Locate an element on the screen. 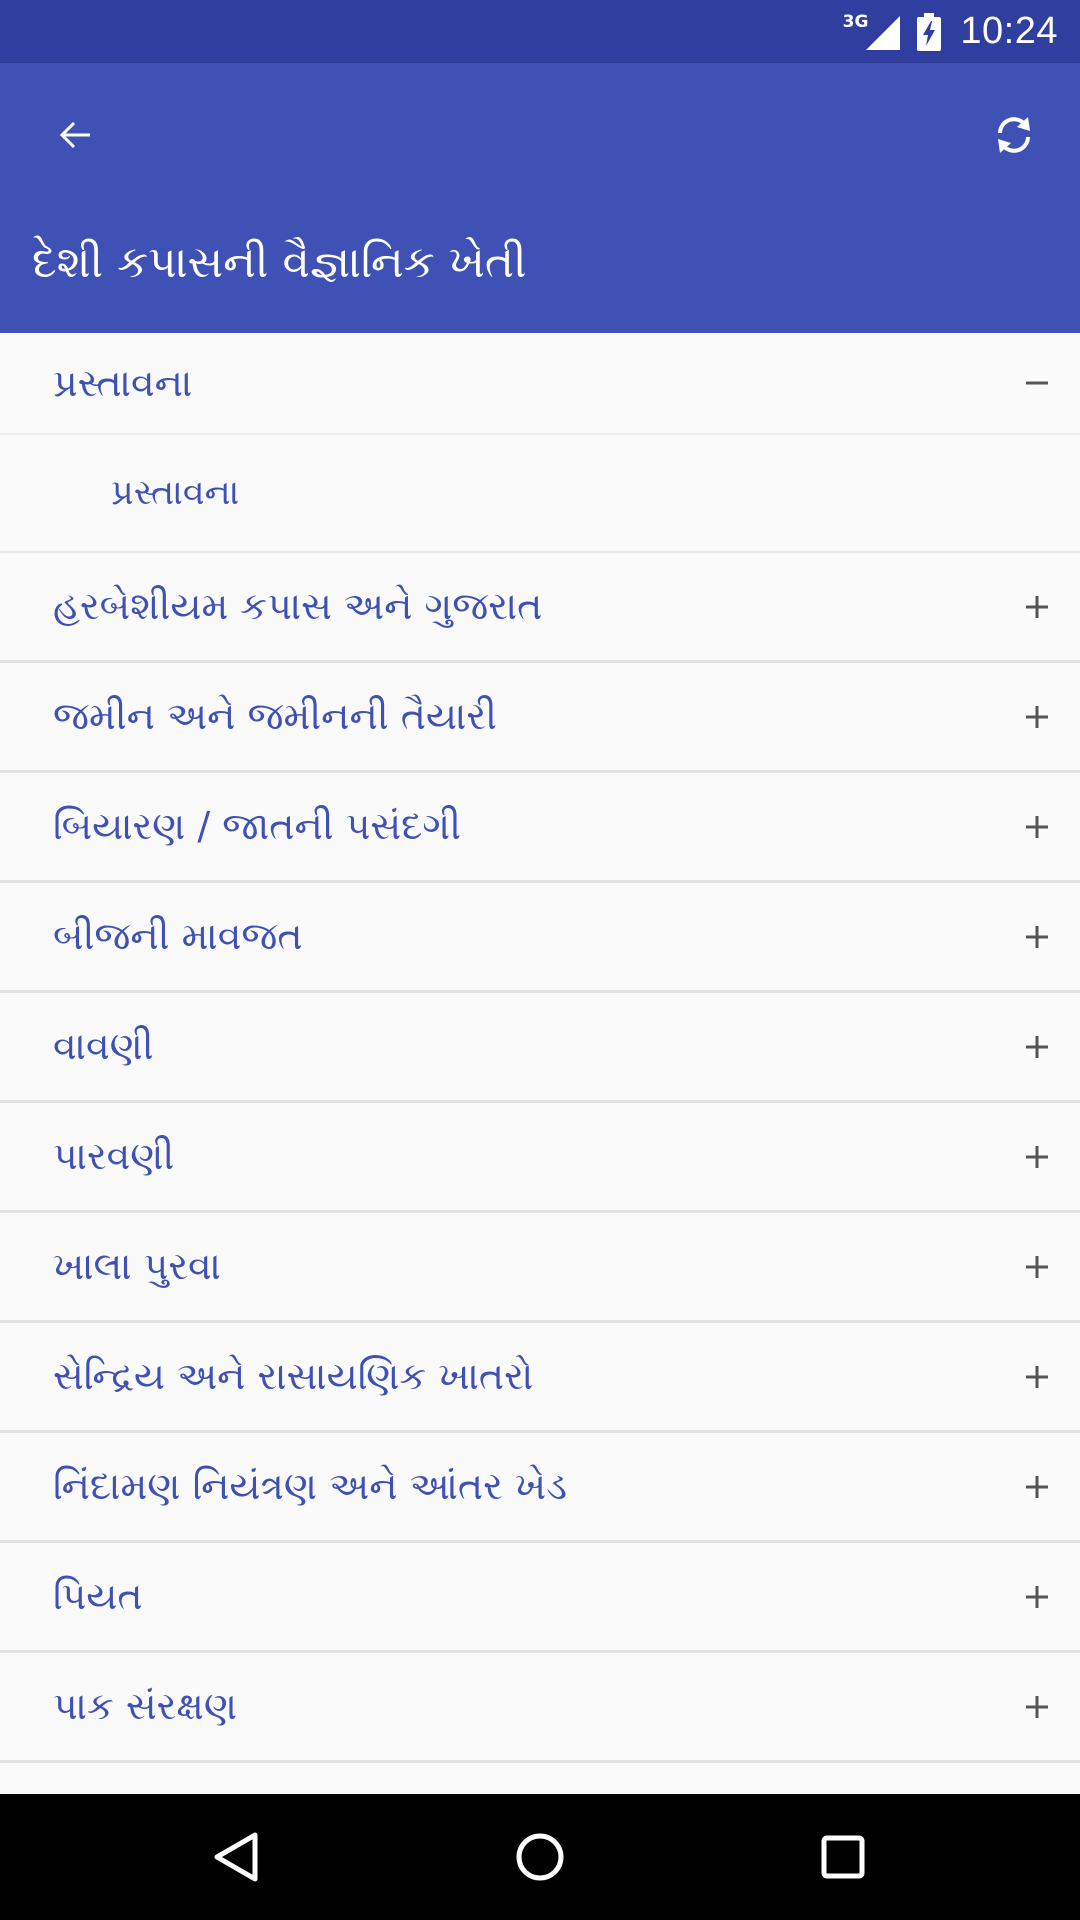 The width and height of the screenshot is (1080, 1920). list-group-label: પાક સંરક્ષણ is located at coordinates (145, 1706).